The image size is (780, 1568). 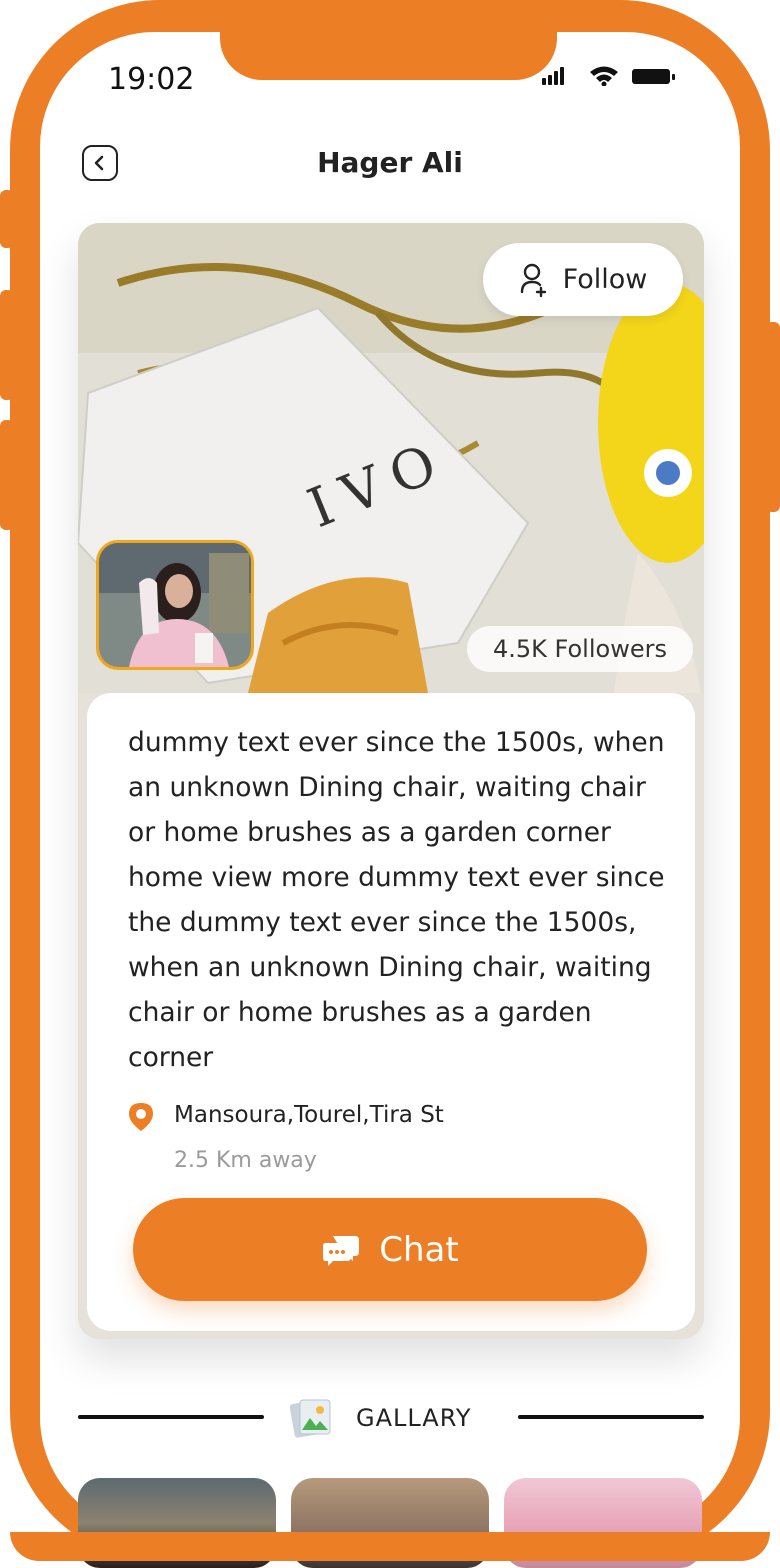 What do you see at coordinates (245, 1160) in the screenshot?
I see `distance-text: 2.5 Km away` at bounding box center [245, 1160].